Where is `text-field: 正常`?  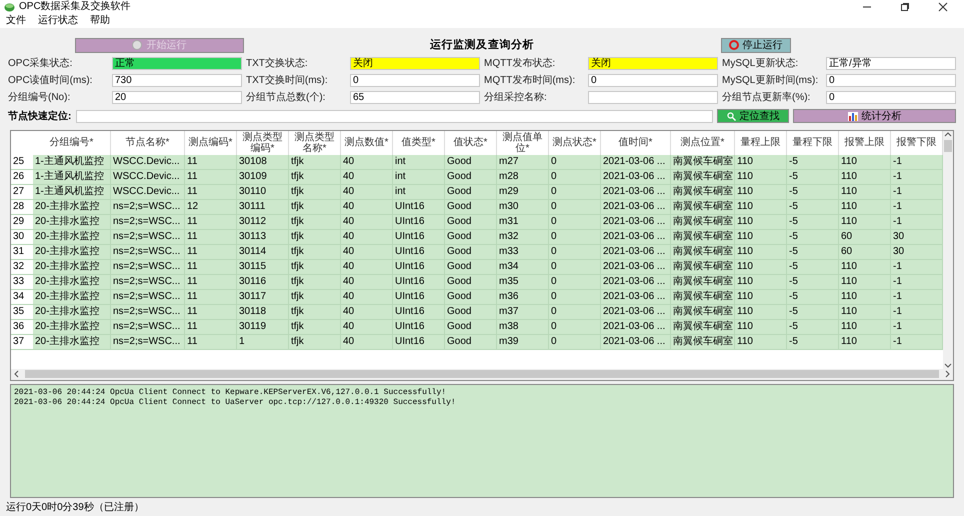
text-field: 正常 is located at coordinates (177, 63).